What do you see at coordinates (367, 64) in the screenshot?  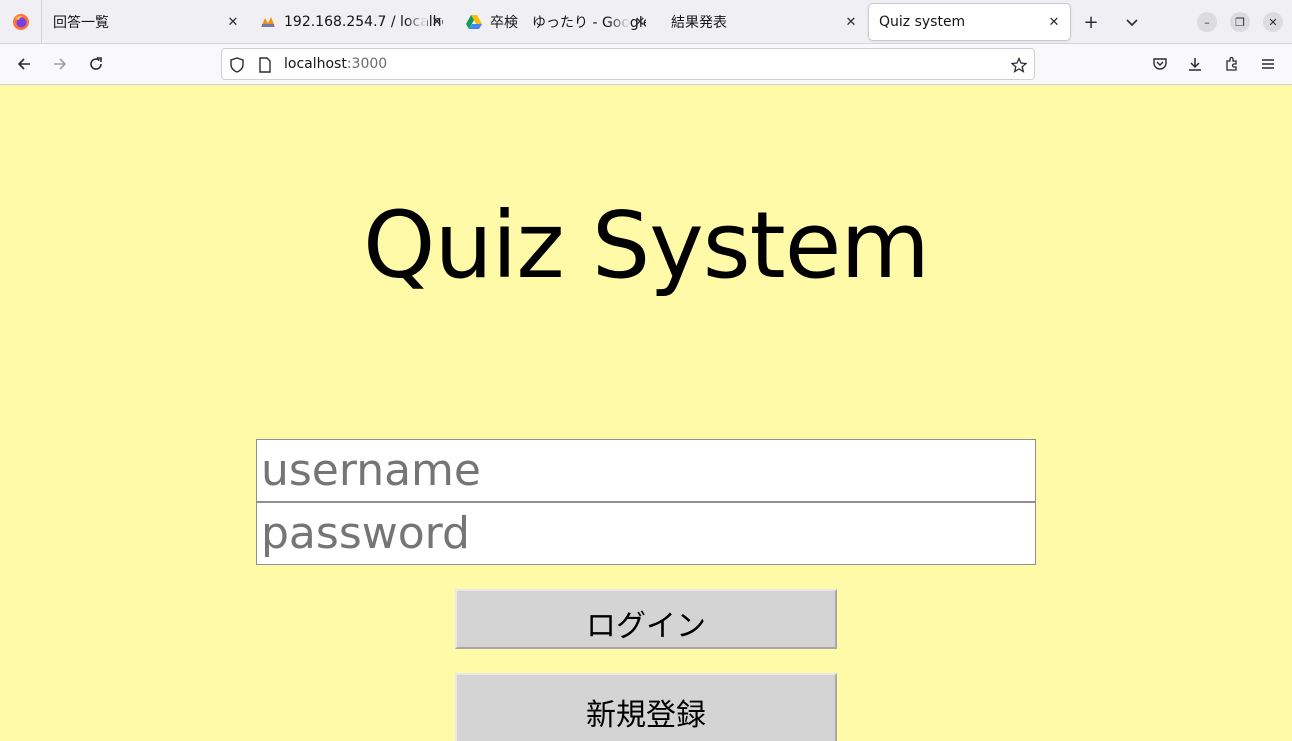 I see `url-port: :3000` at bounding box center [367, 64].